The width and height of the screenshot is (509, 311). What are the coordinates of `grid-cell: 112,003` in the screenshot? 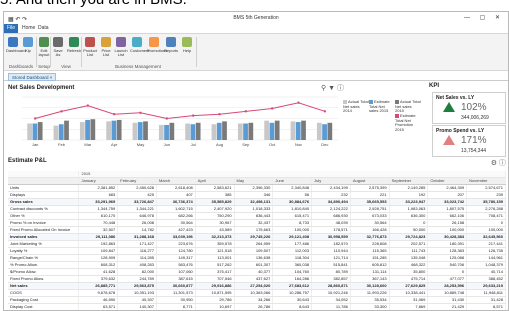 It's located at (292, 251).